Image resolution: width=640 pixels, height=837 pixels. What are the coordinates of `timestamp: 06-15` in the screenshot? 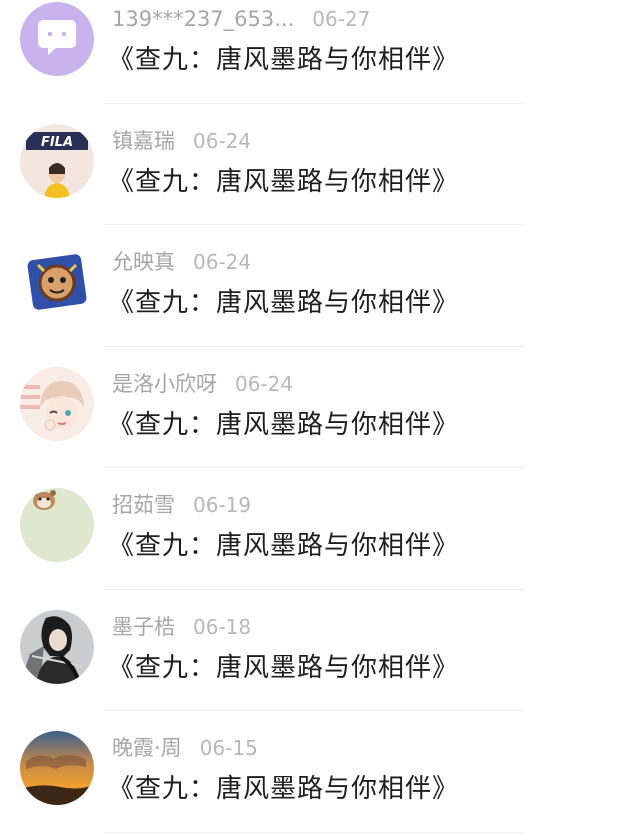 It's located at (228, 748).